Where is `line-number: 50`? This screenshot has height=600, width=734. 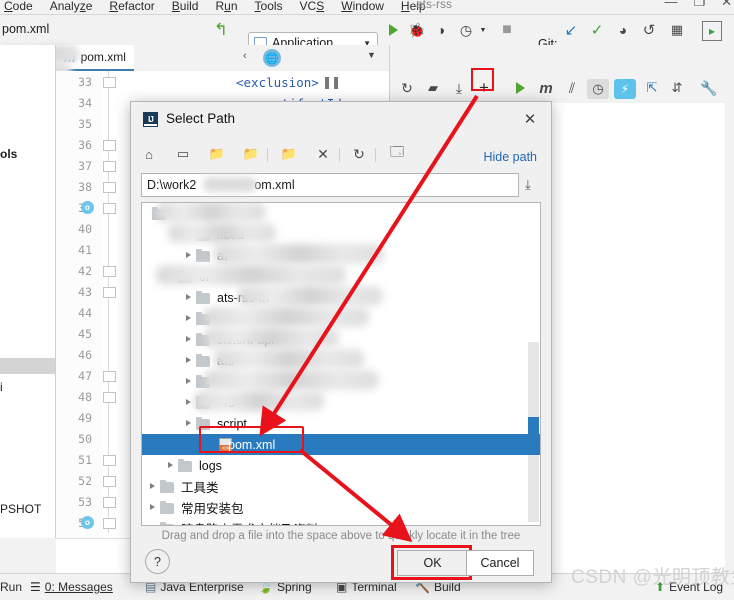 line-number: 50 is located at coordinates (85, 439).